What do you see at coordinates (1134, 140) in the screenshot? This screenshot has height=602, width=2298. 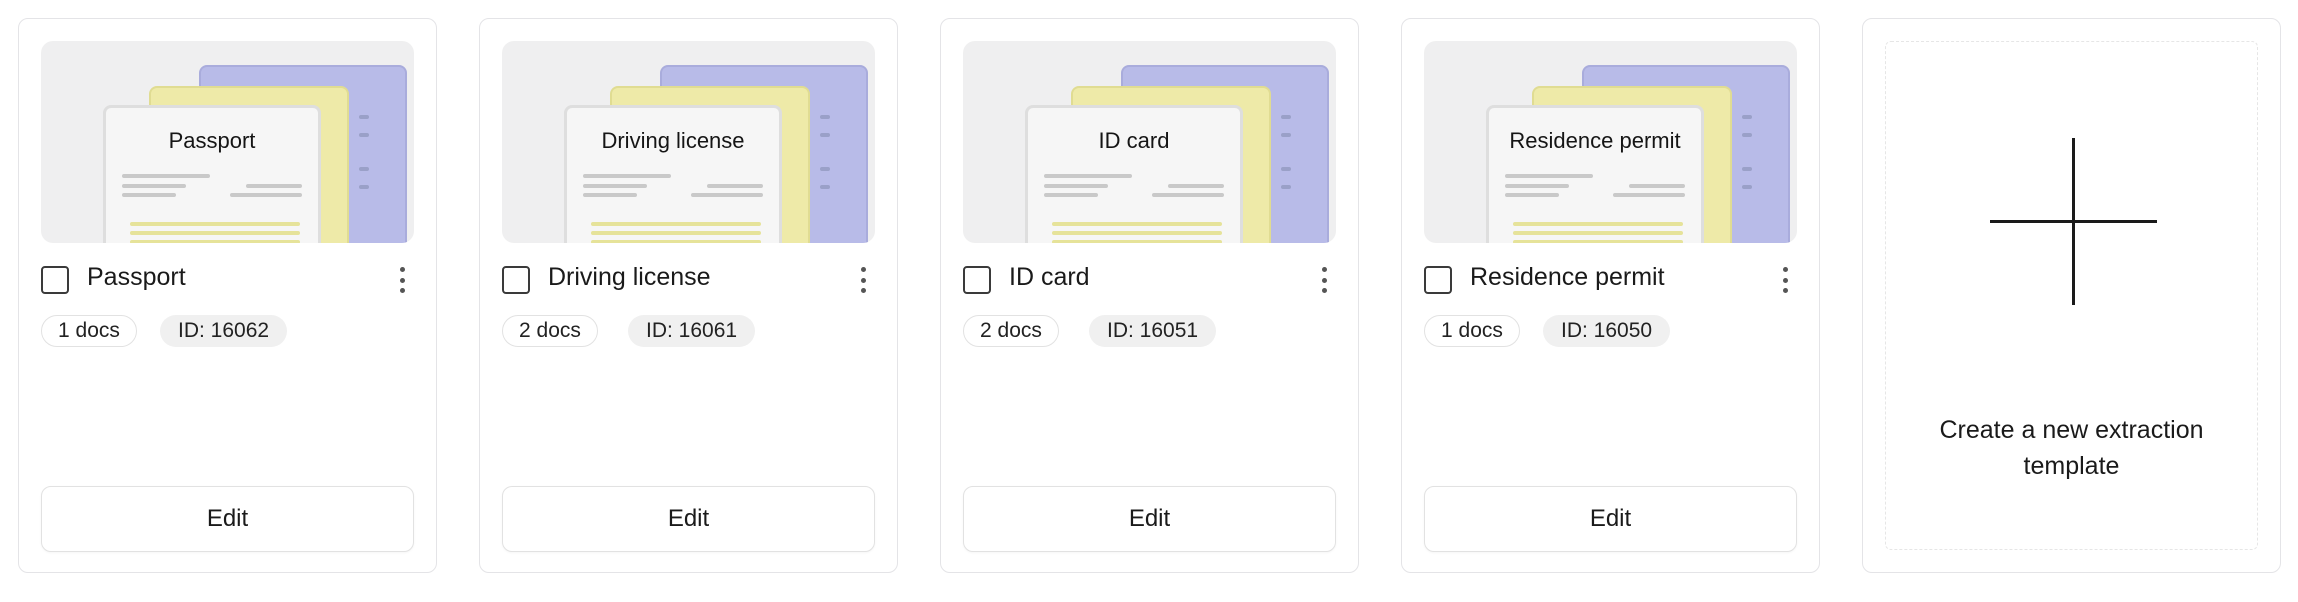 I see `thumbnail-title: ID card` at bounding box center [1134, 140].